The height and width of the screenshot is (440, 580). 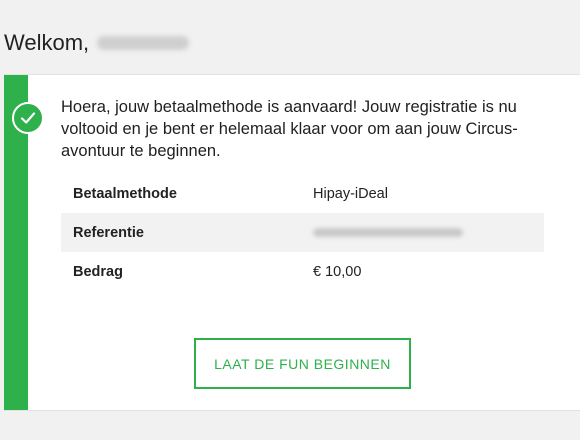 I want to click on start-fun-button: LAAT DE FUN BEGINNEN, so click(x=302, y=363).